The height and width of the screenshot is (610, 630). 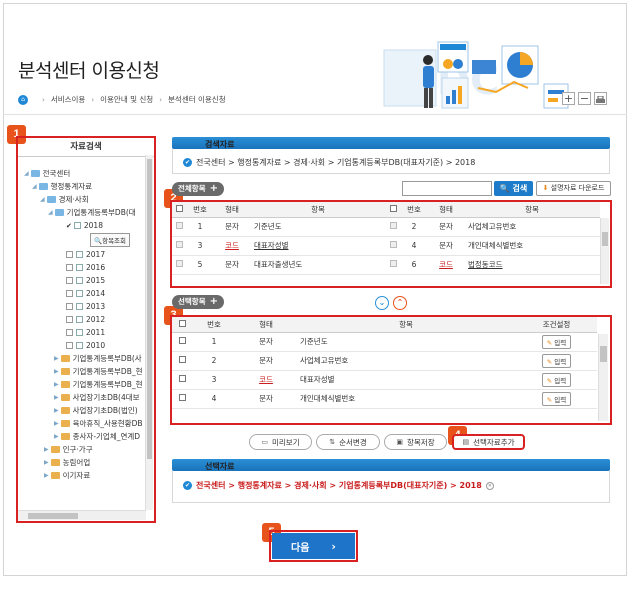 What do you see at coordinates (84, 306) in the screenshot?
I see `tree-item: 2013` at bounding box center [84, 306].